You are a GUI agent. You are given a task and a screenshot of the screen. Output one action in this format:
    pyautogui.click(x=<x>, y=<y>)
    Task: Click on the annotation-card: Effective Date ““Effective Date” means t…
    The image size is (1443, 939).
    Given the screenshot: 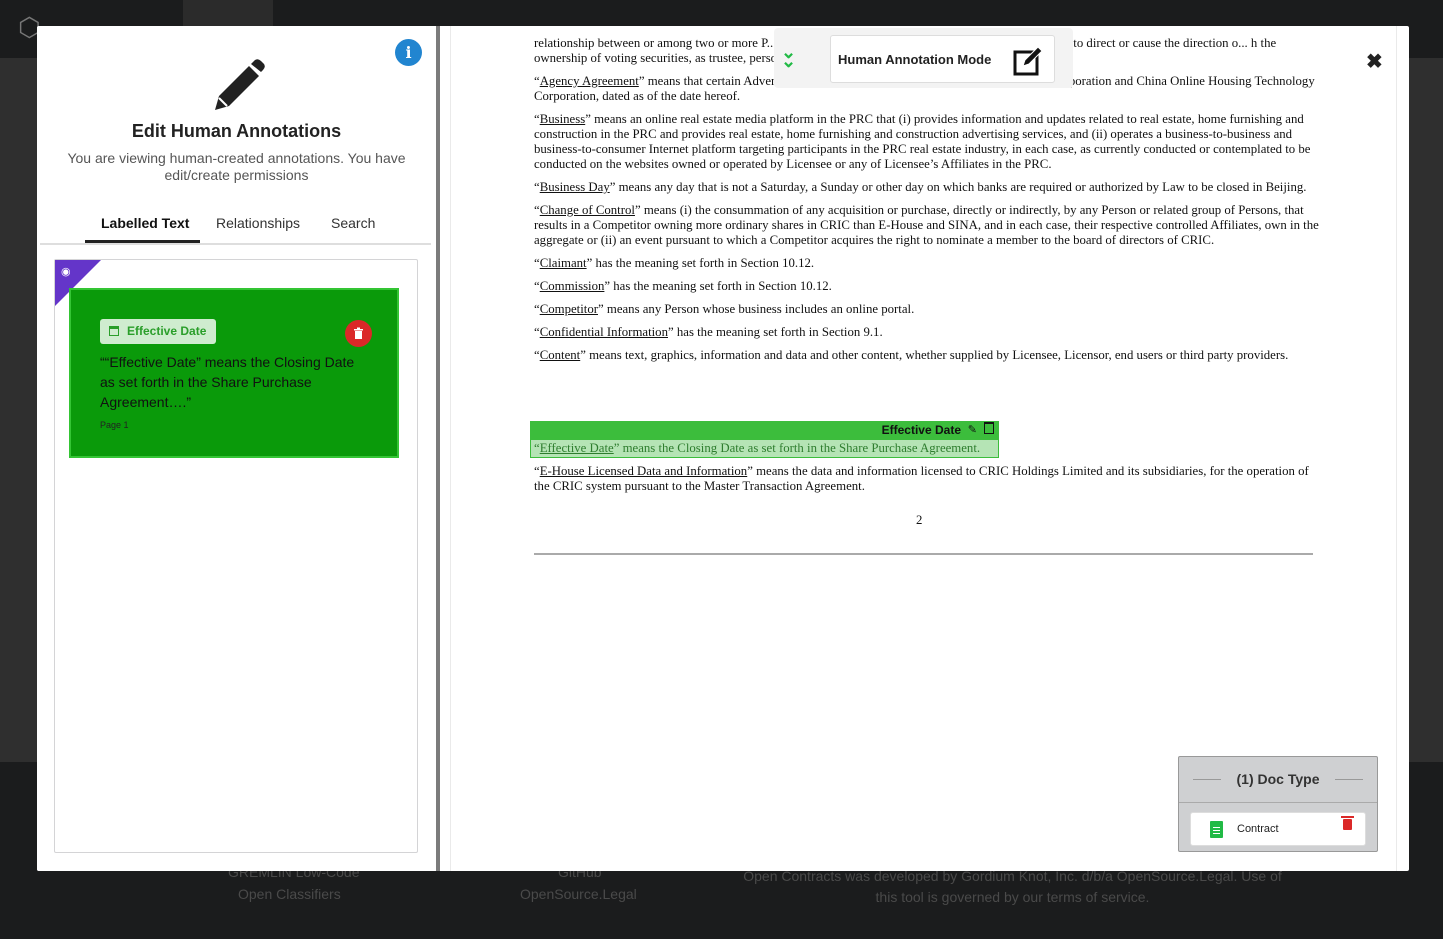 What is the action you would take?
    pyautogui.click(x=234, y=373)
    